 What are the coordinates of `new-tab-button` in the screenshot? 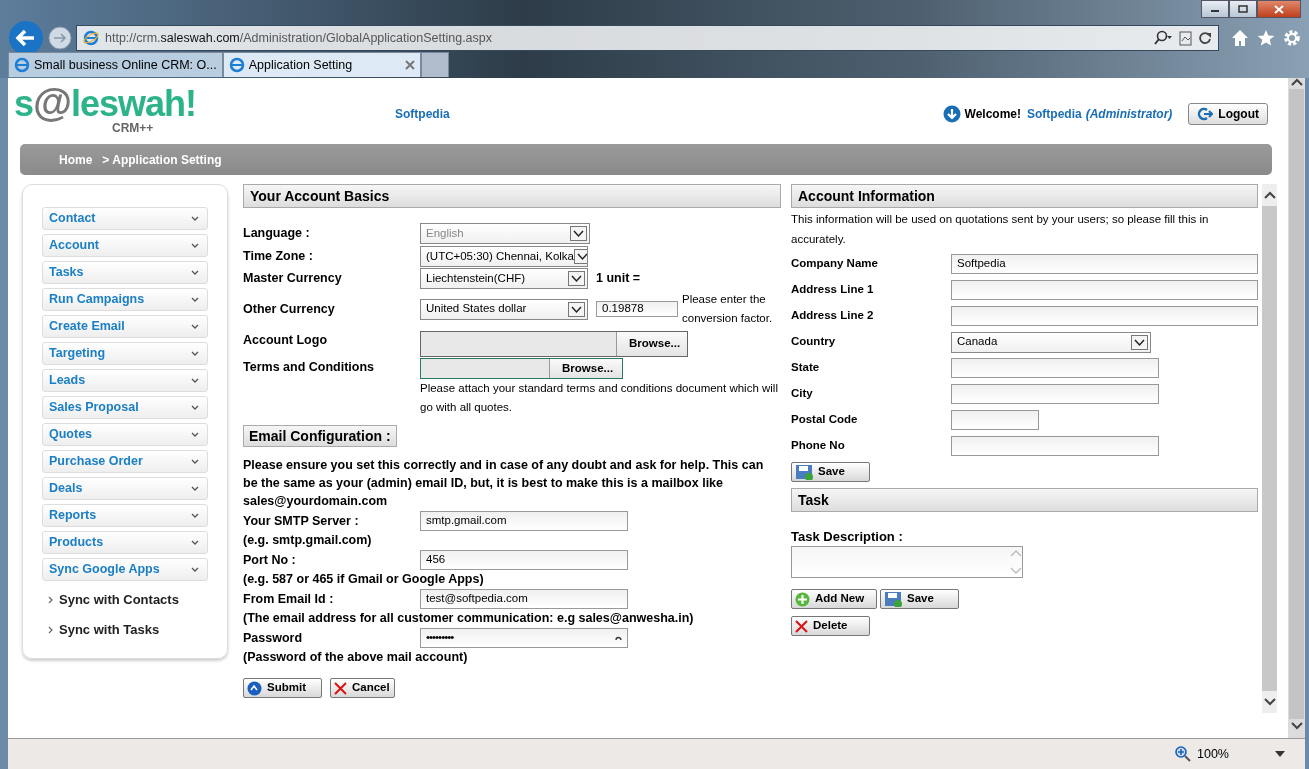 It's located at (434, 64).